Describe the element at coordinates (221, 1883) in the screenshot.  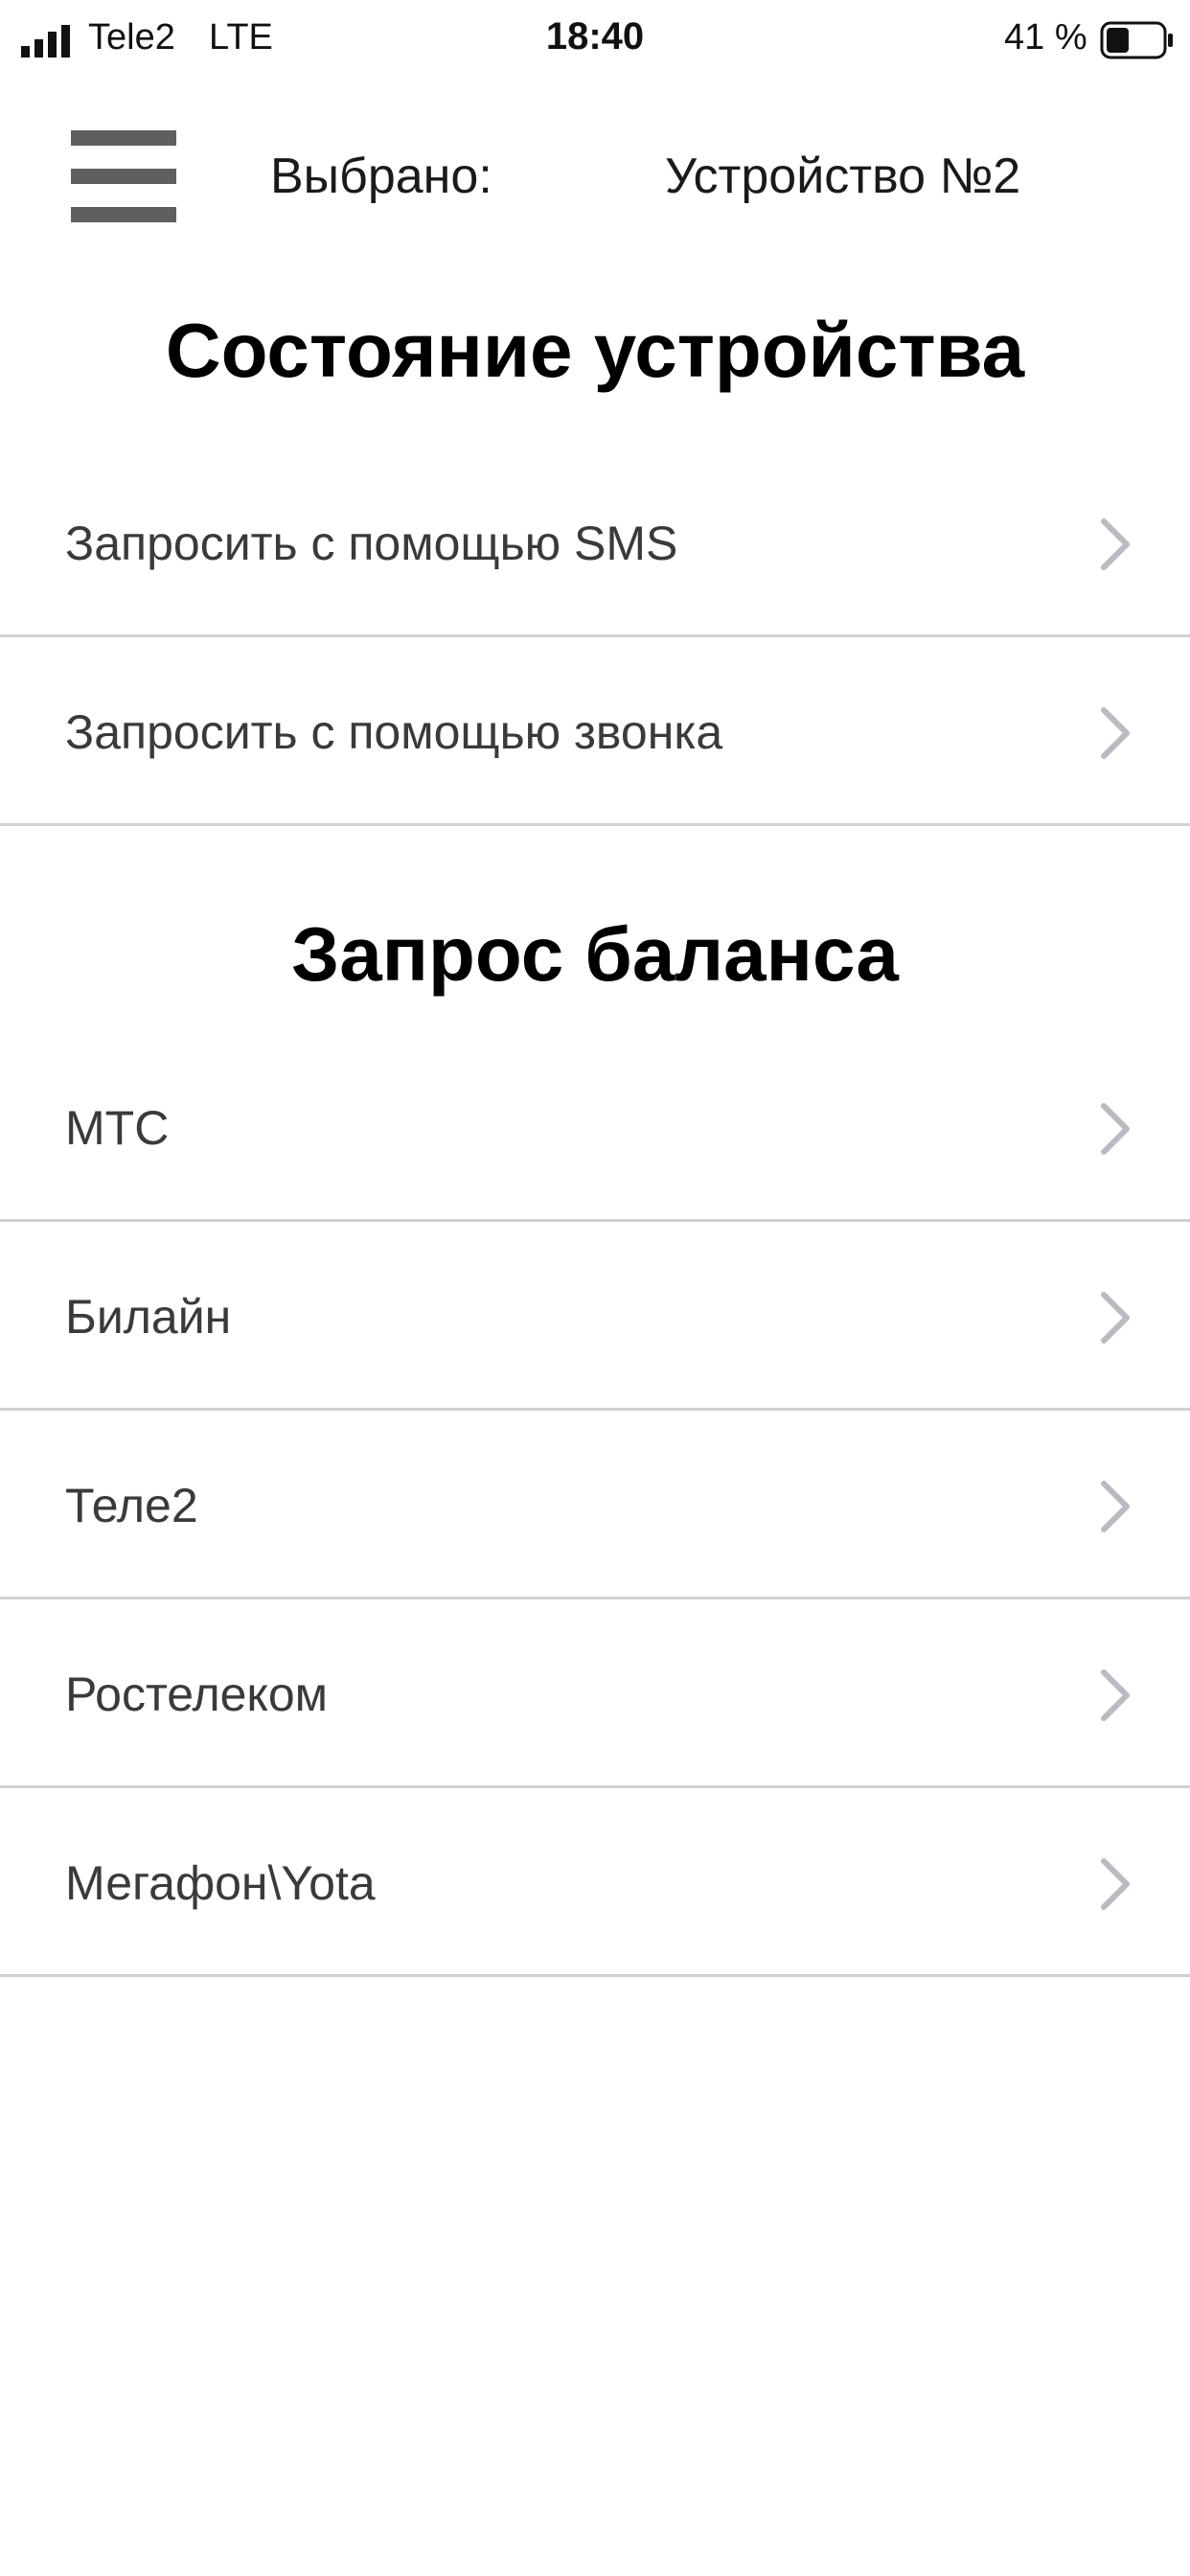
I see `list-item-label: Мегафон\Yota` at that location.